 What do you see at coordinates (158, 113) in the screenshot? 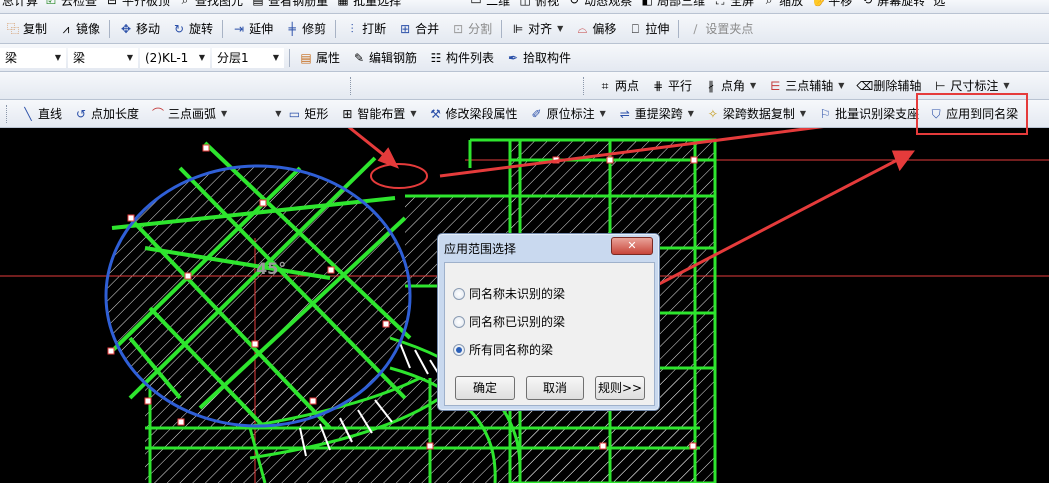
I see `arc-icon: ⌒` at bounding box center [158, 113].